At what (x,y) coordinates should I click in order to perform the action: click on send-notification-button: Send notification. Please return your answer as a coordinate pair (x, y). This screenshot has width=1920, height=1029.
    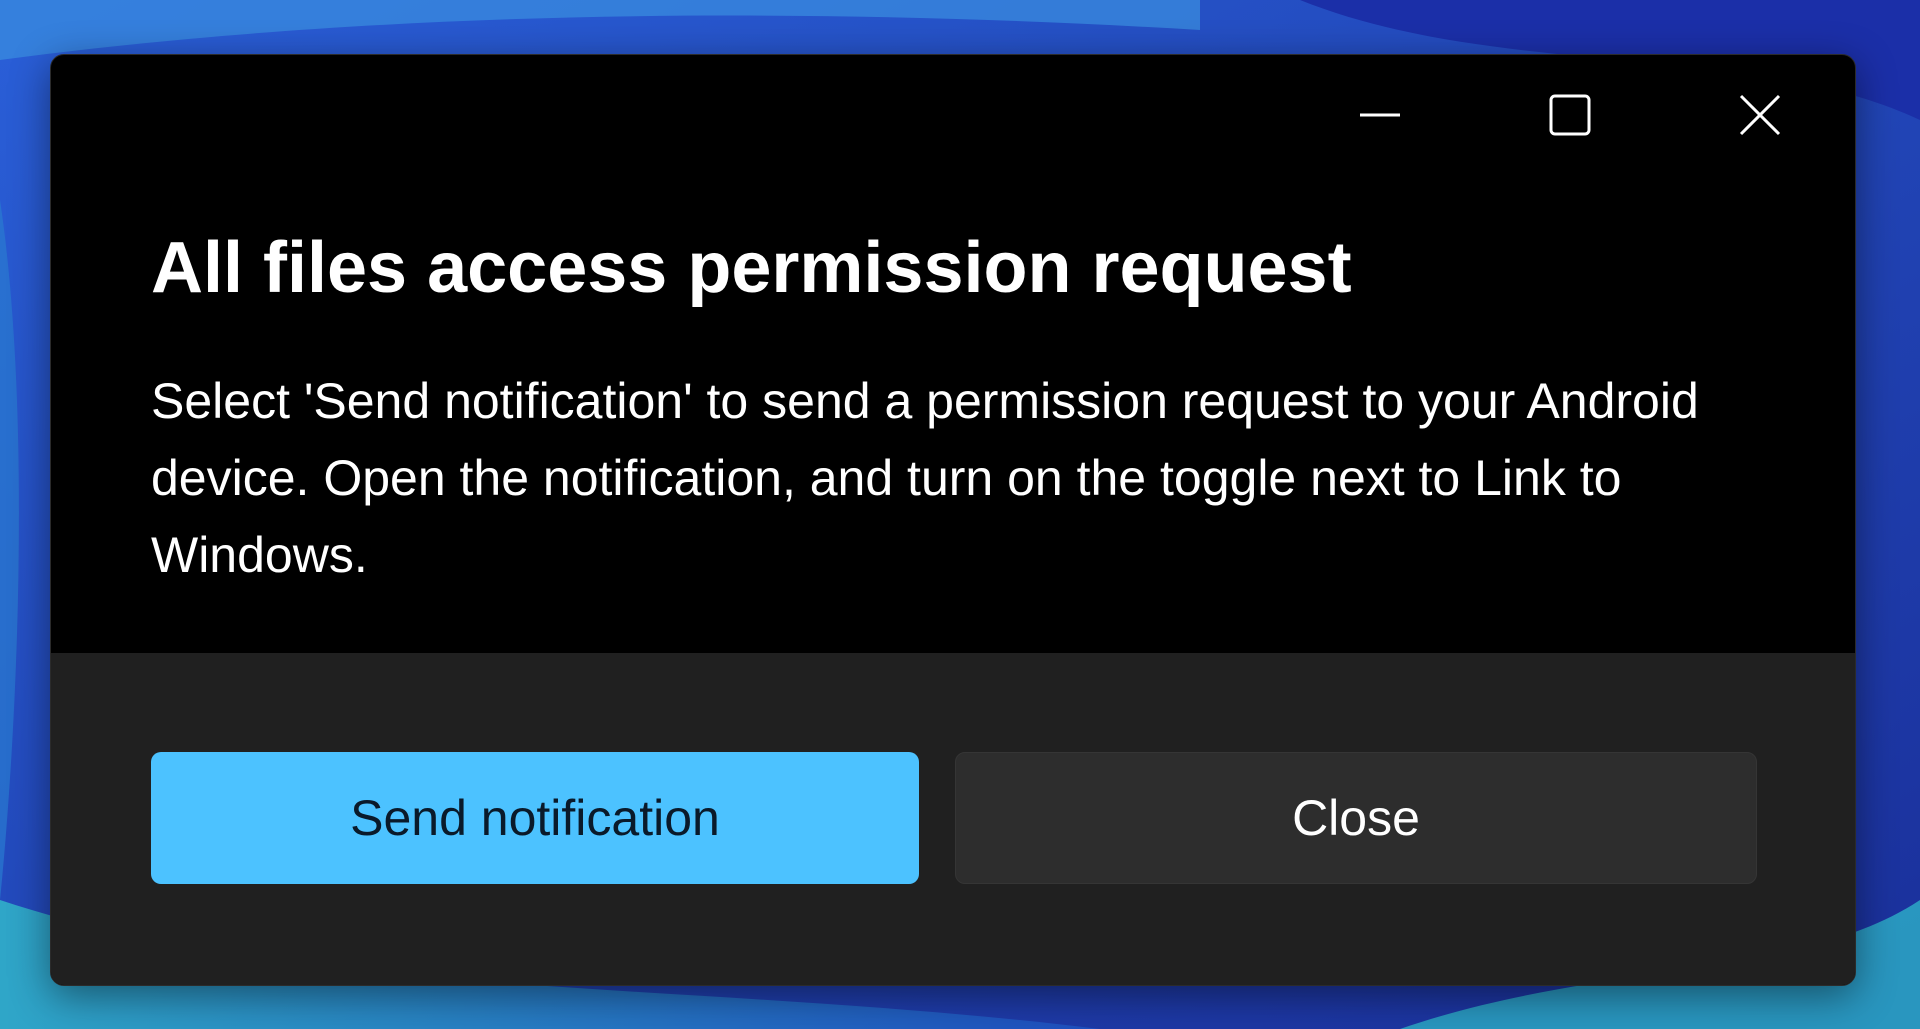
    Looking at the image, I should click on (535, 818).